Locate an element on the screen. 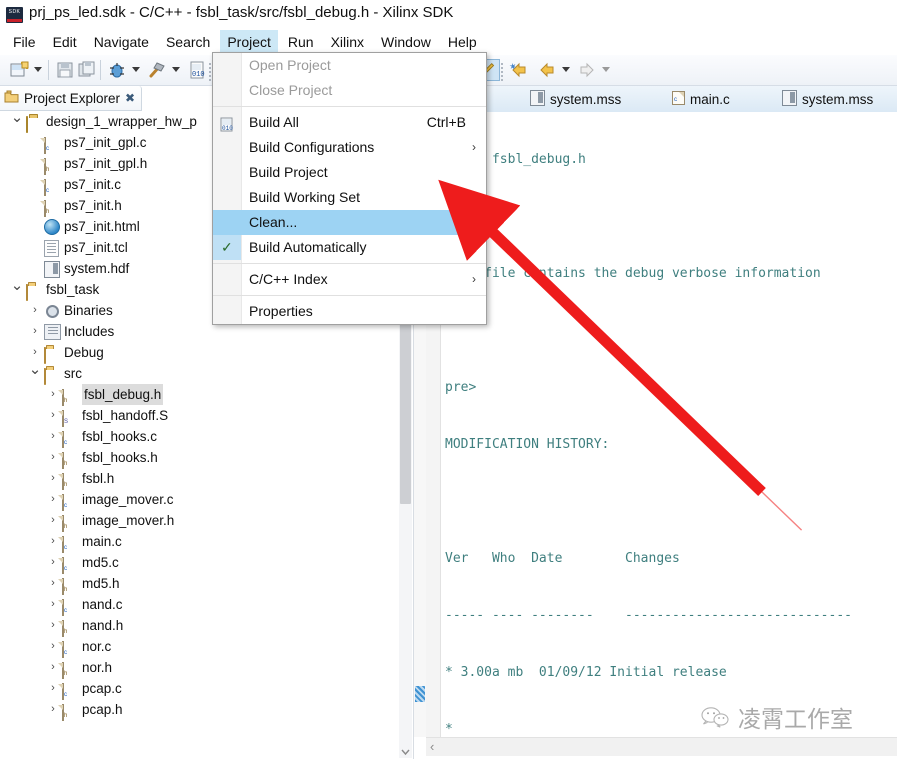  new-icon is located at coordinates (19, 70).